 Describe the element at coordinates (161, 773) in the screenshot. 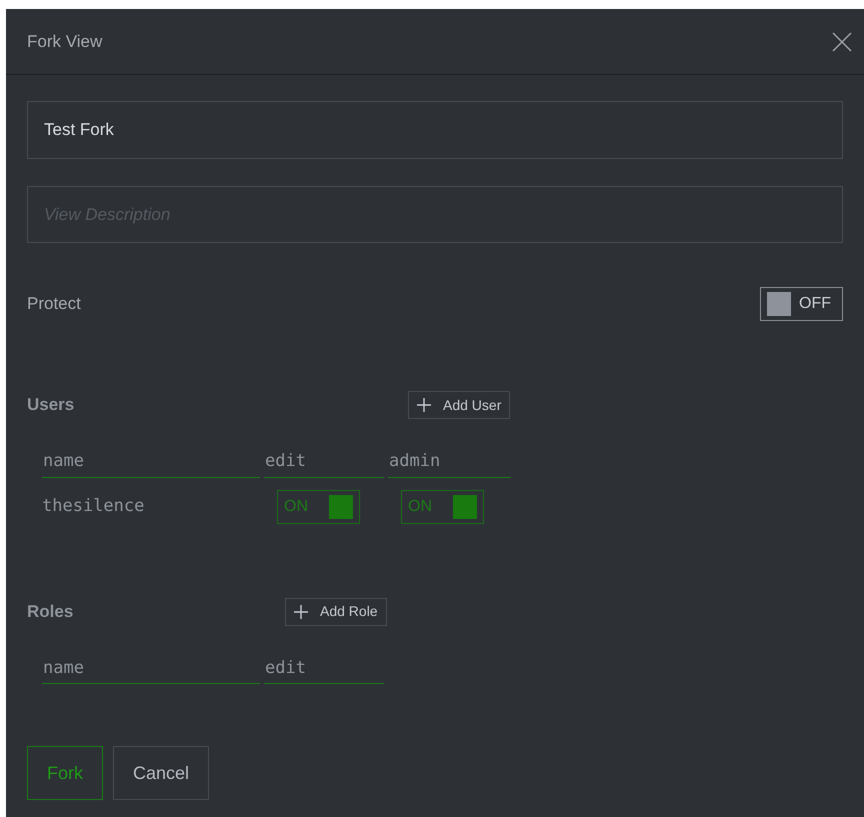

I see `cancel-button: Cancel` at that location.